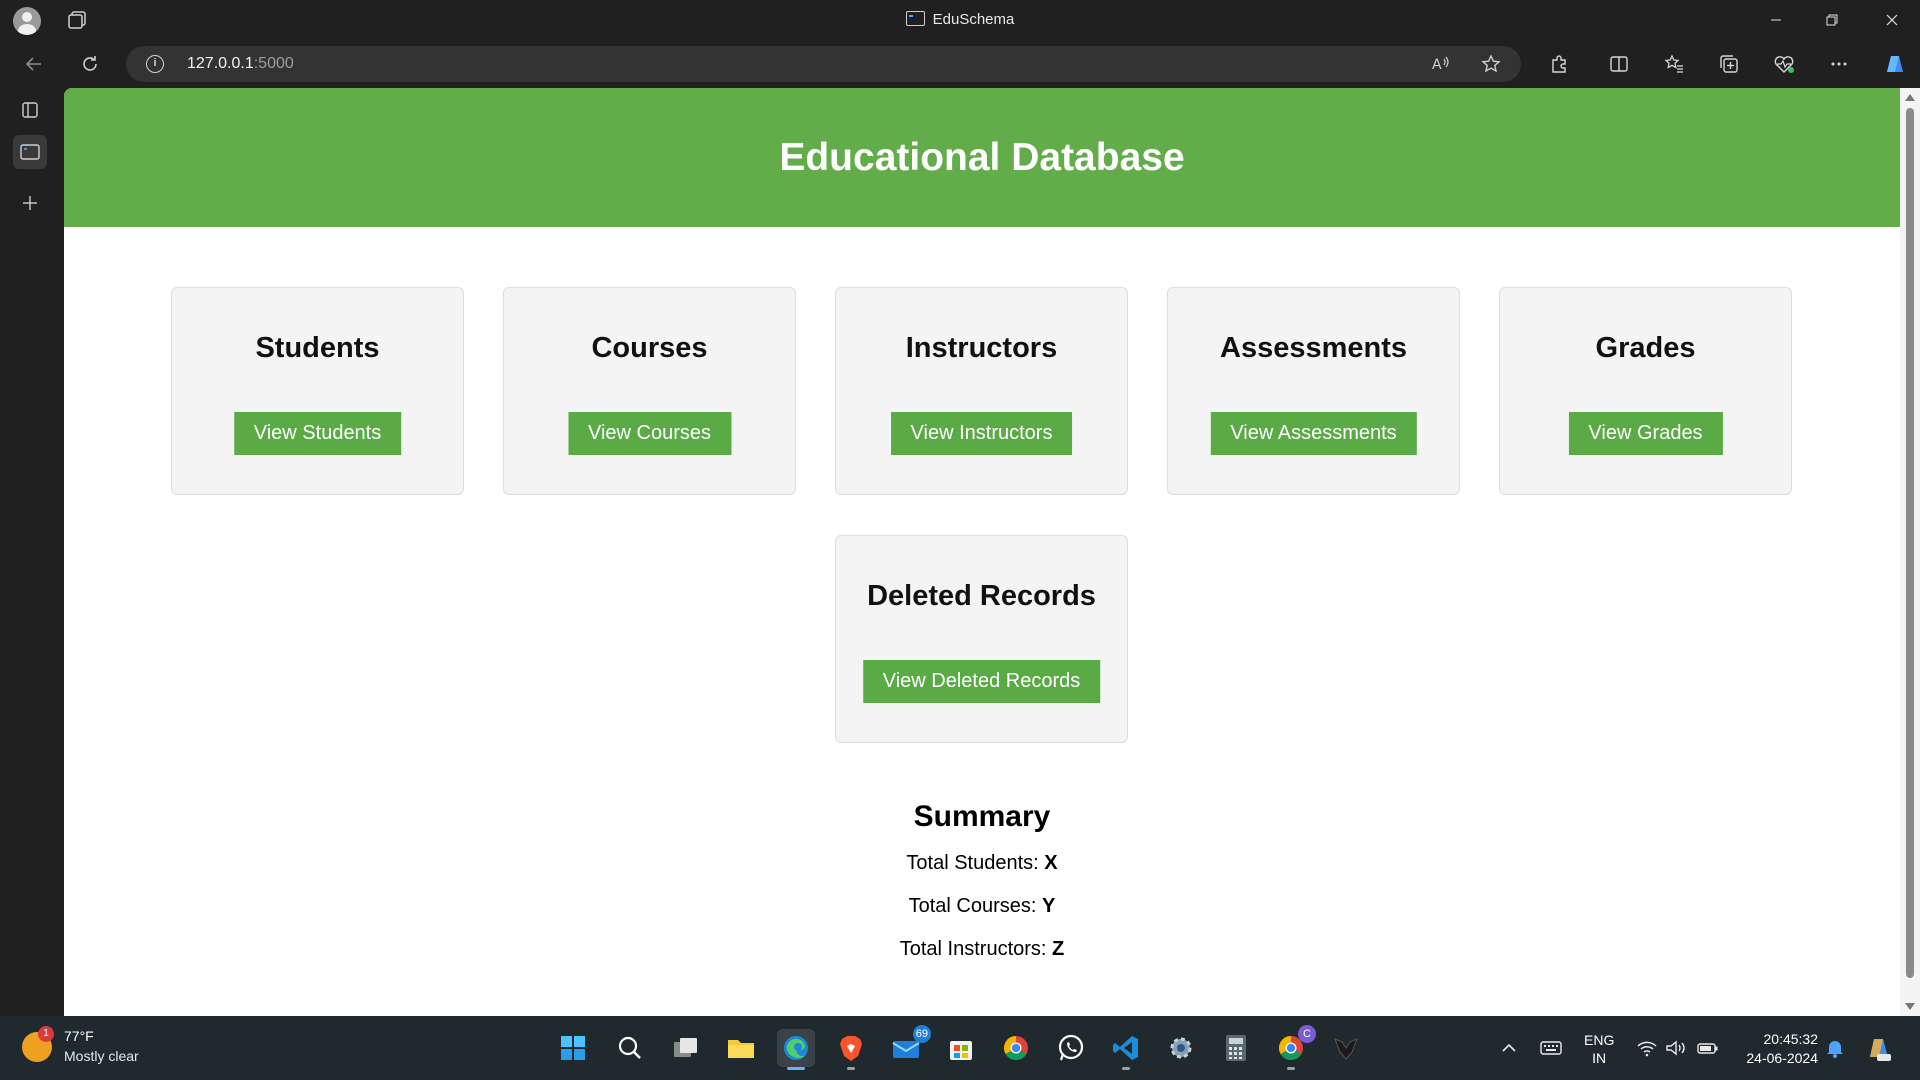 The image size is (1920, 1080). Describe the element at coordinates (975, 863) in the screenshot. I see `summary-label: Total Students:` at that location.